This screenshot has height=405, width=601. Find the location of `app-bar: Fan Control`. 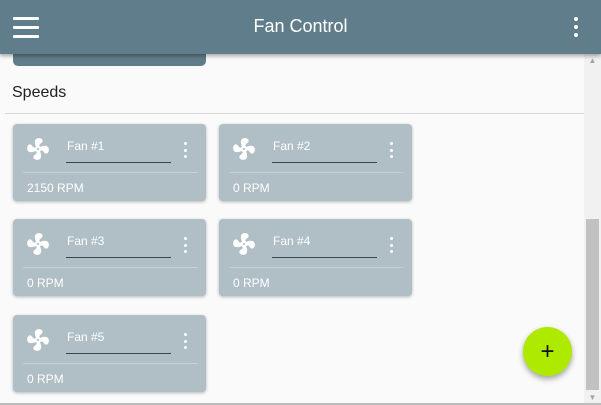

app-bar: Fan Control is located at coordinates (300, 27).